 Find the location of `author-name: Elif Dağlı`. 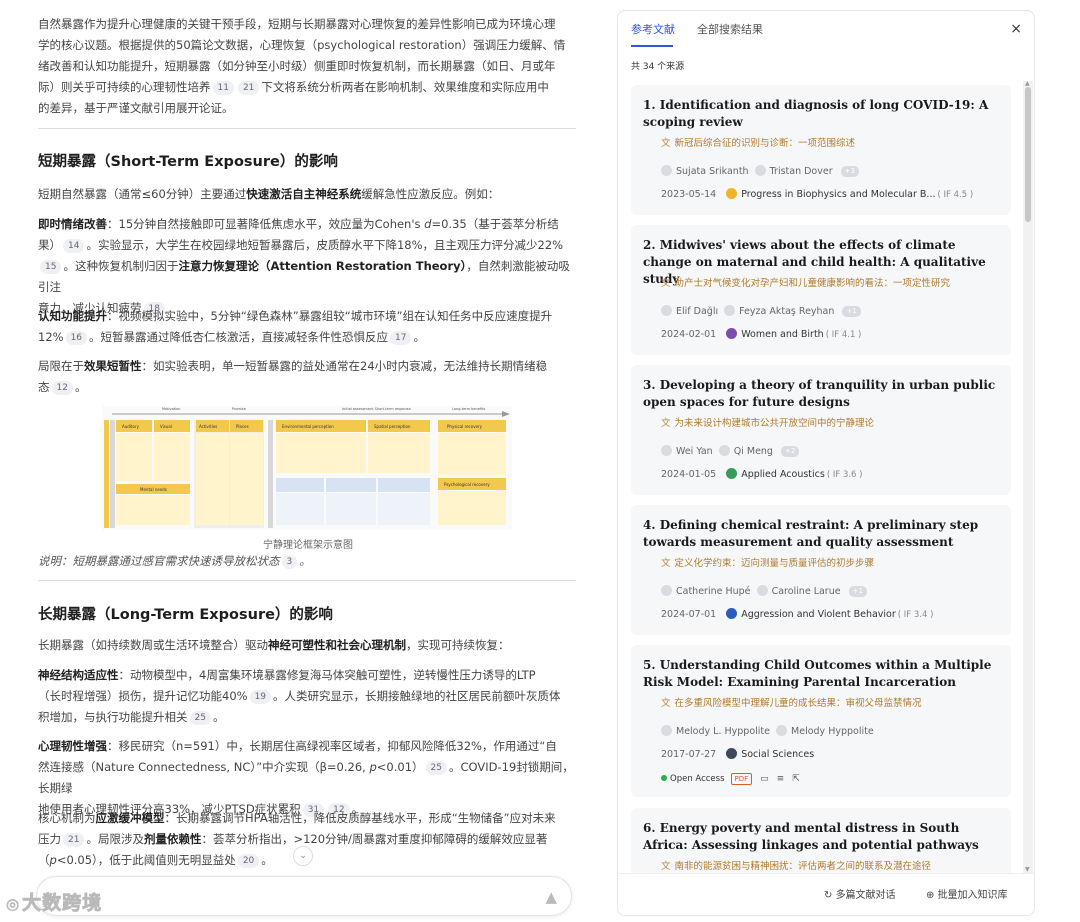

author-name: Elif Dağlı is located at coordinates (697, 311).